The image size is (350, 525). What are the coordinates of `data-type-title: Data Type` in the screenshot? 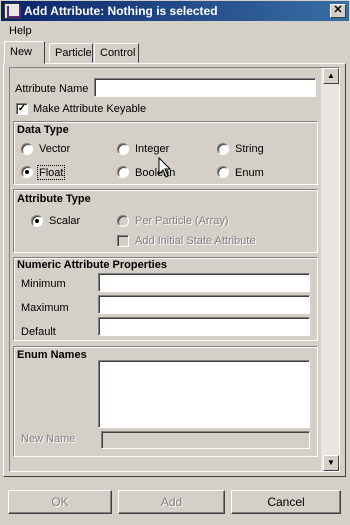 It's located at (43, 130).